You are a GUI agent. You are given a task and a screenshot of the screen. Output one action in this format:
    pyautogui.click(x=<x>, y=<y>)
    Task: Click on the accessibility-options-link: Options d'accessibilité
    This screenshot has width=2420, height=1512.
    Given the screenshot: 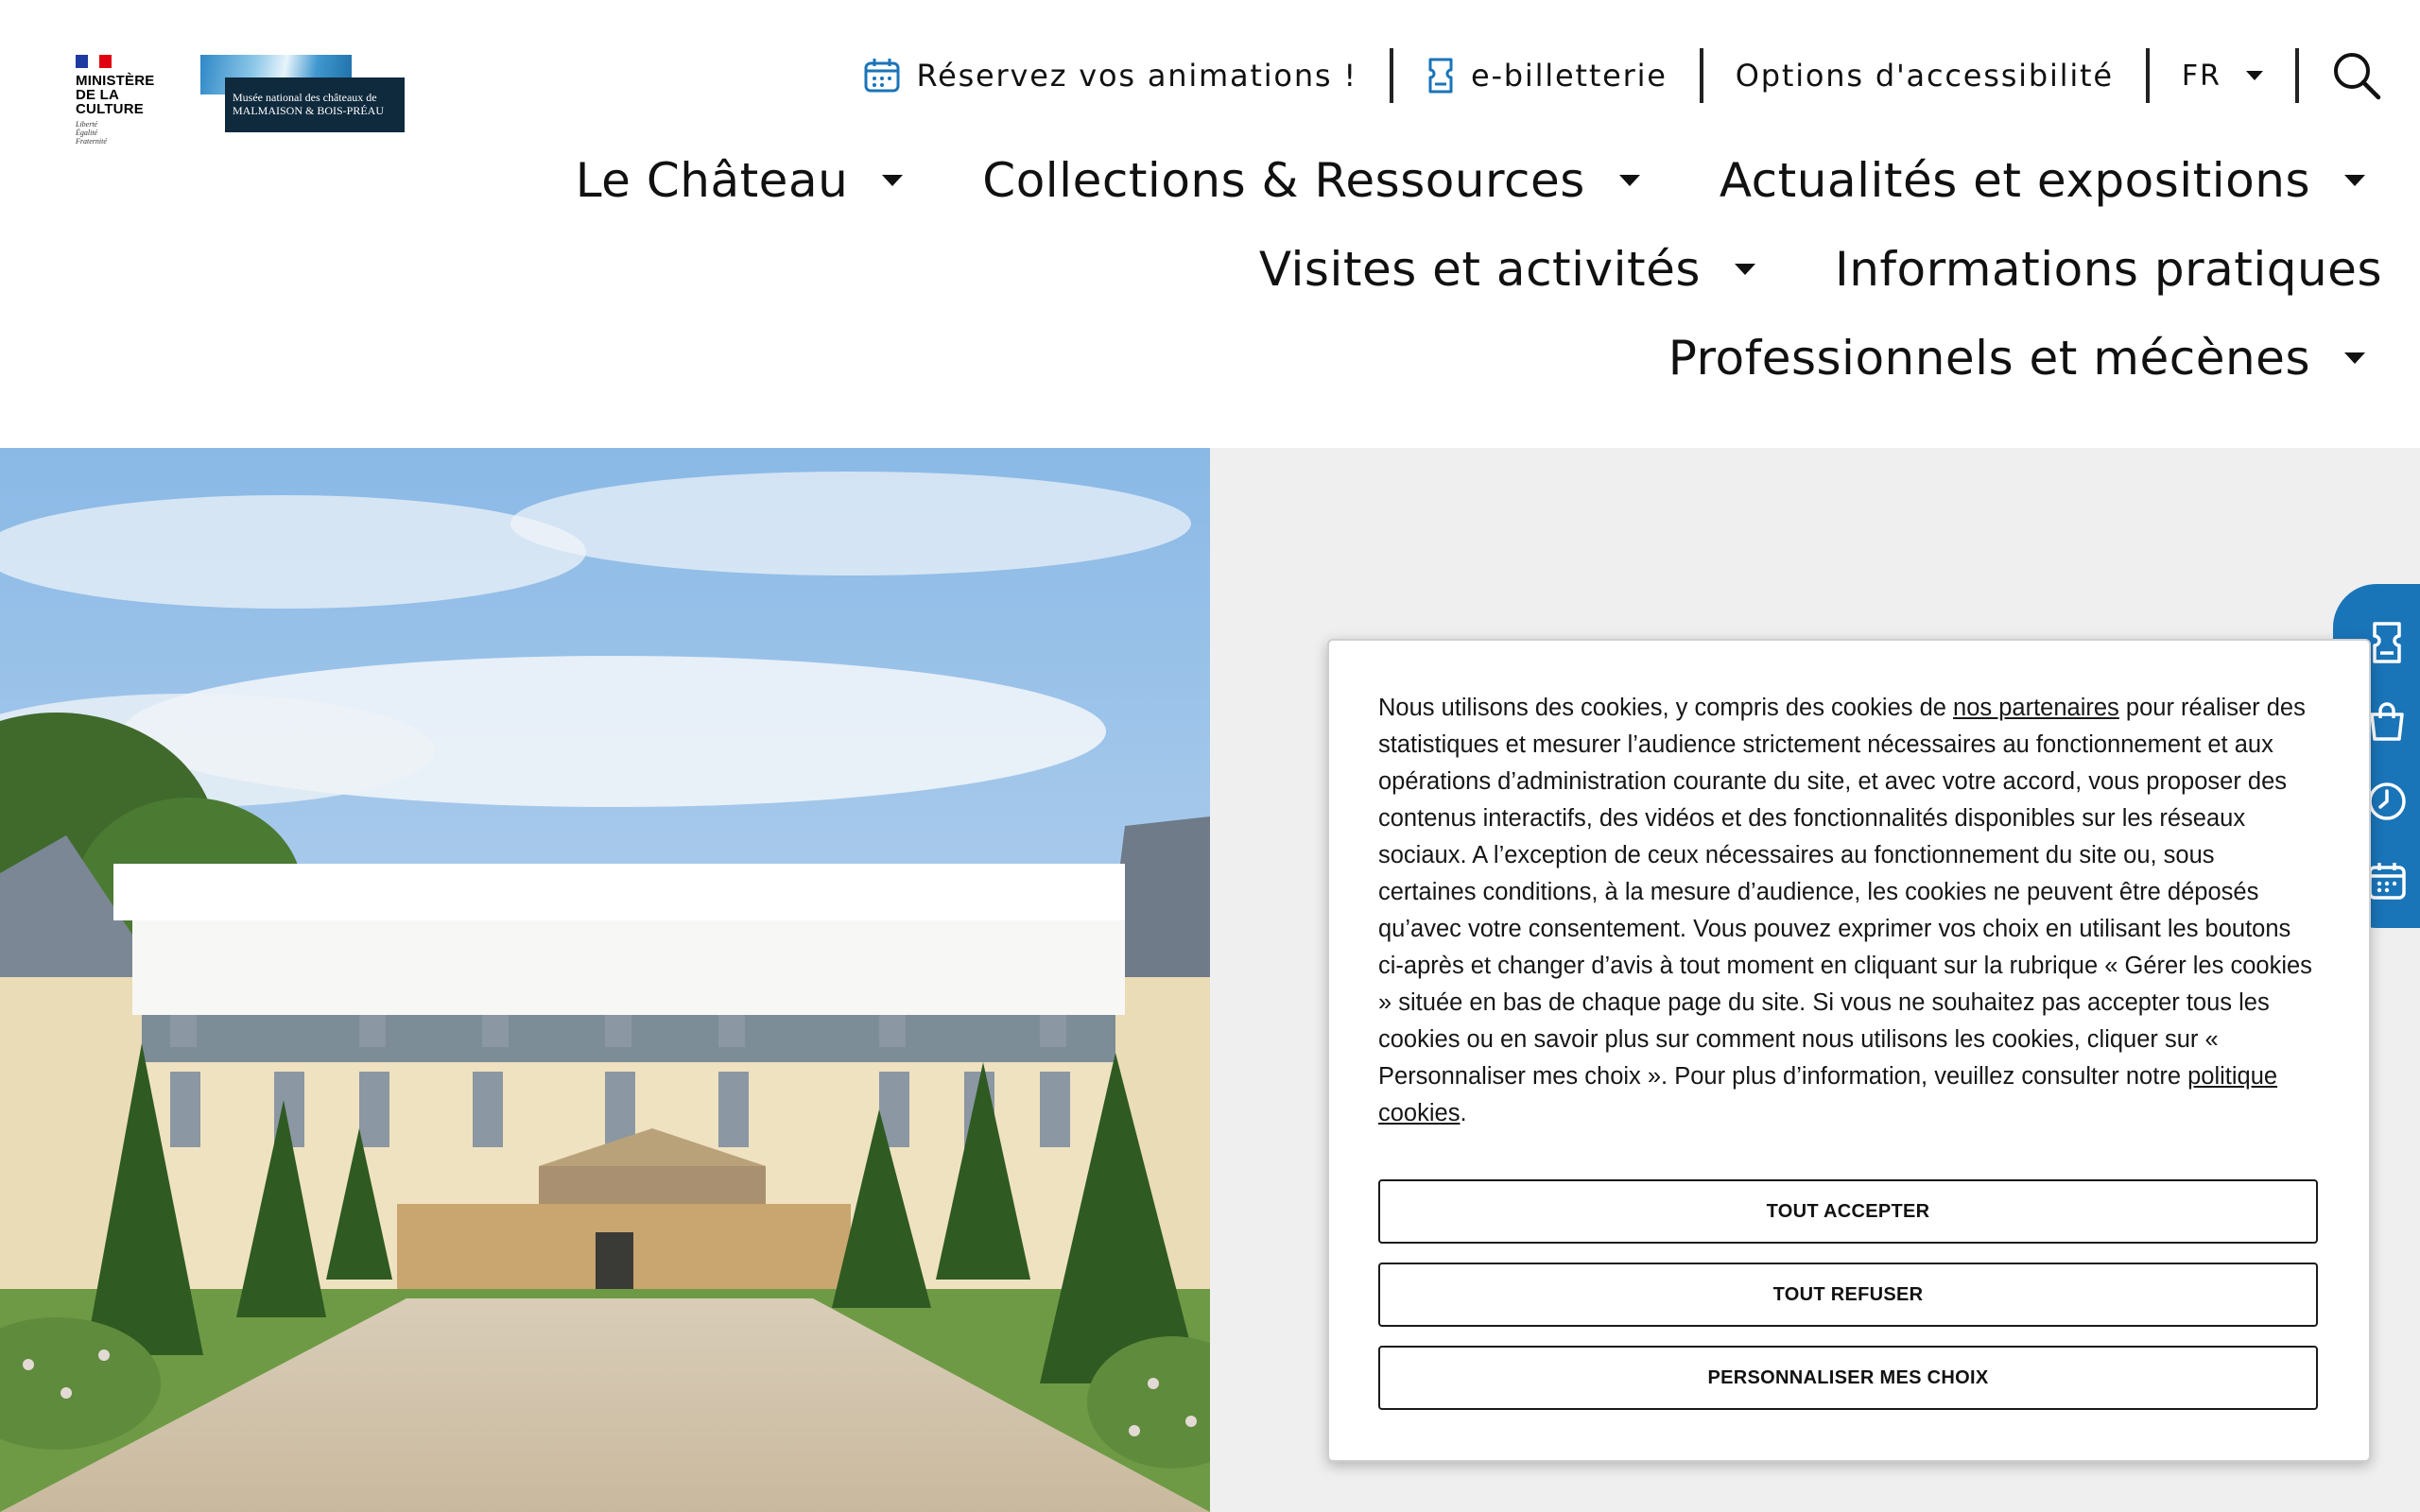 What is the action you would take?
    pyautogui.click(x=1925, y=76)
    